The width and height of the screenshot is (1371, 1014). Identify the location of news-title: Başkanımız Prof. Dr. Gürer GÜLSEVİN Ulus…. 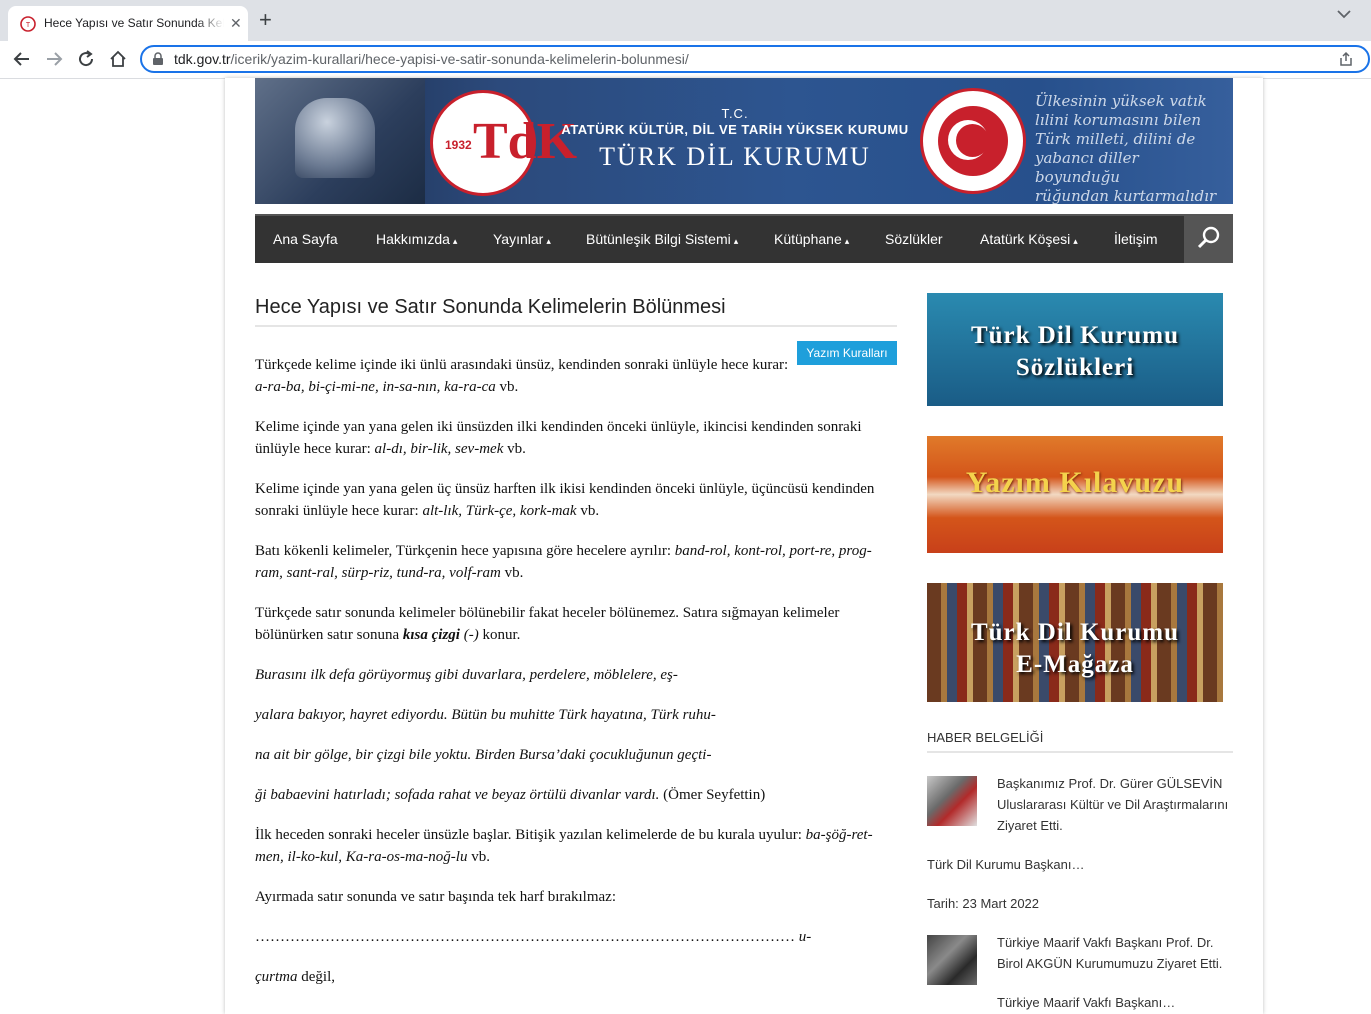
(1115, 804).